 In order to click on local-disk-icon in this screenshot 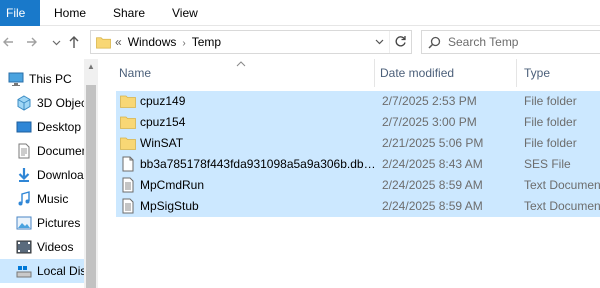, I will do `click(24, 272)`.